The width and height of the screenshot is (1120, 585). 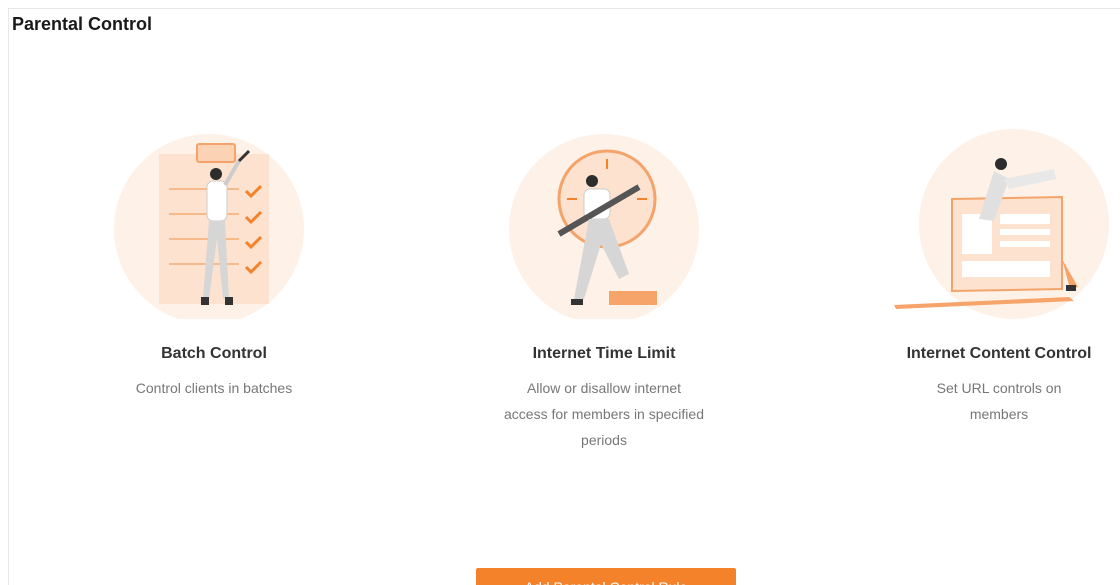 I want to click on feature-title: Internet Content Control, so click(x=999, y=353).